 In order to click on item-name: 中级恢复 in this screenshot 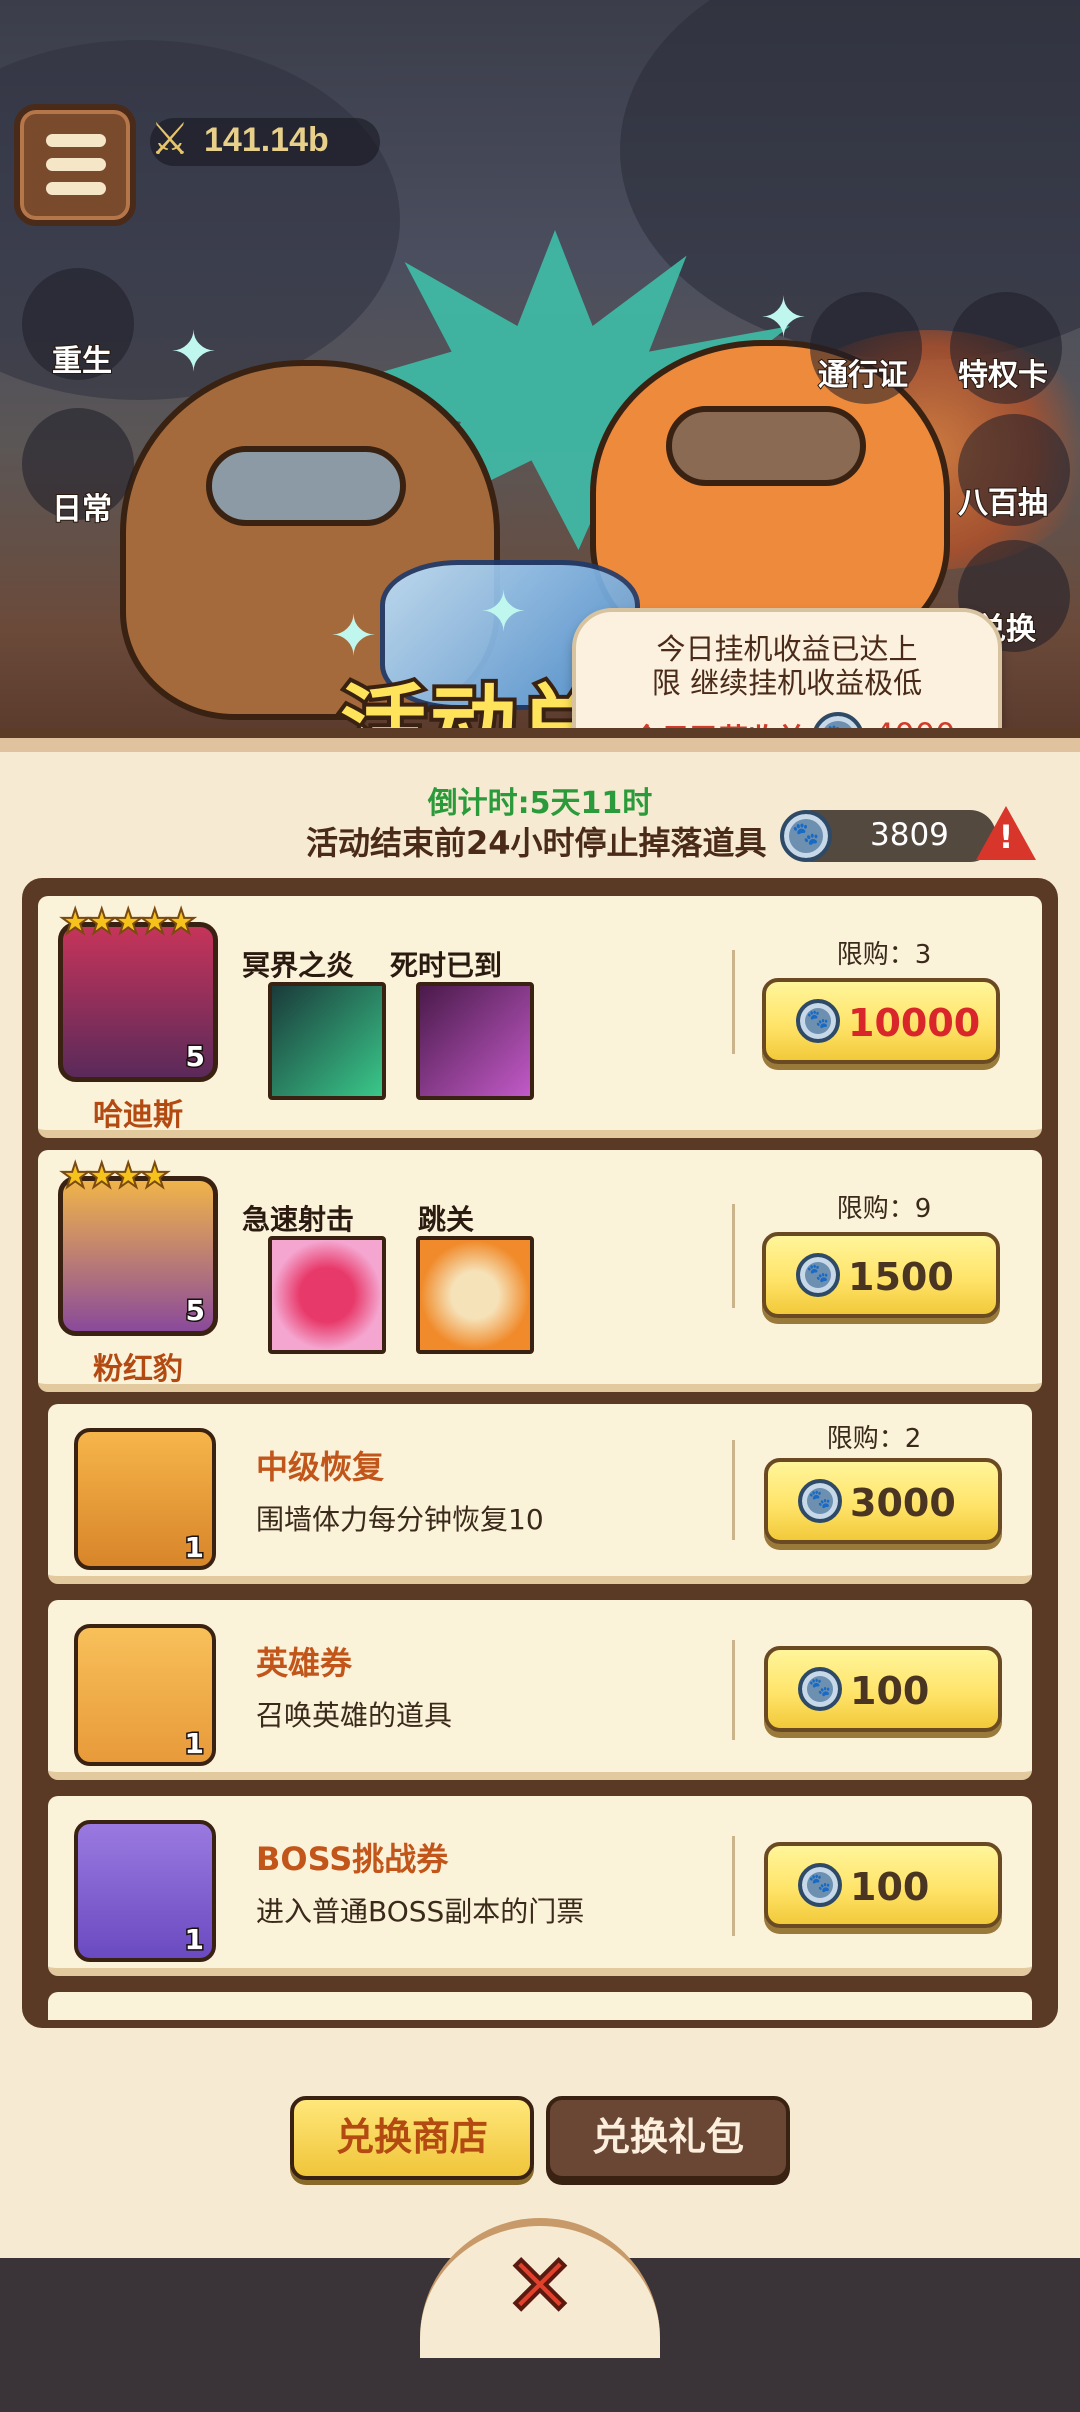, I will do `click(320, 1467)`.